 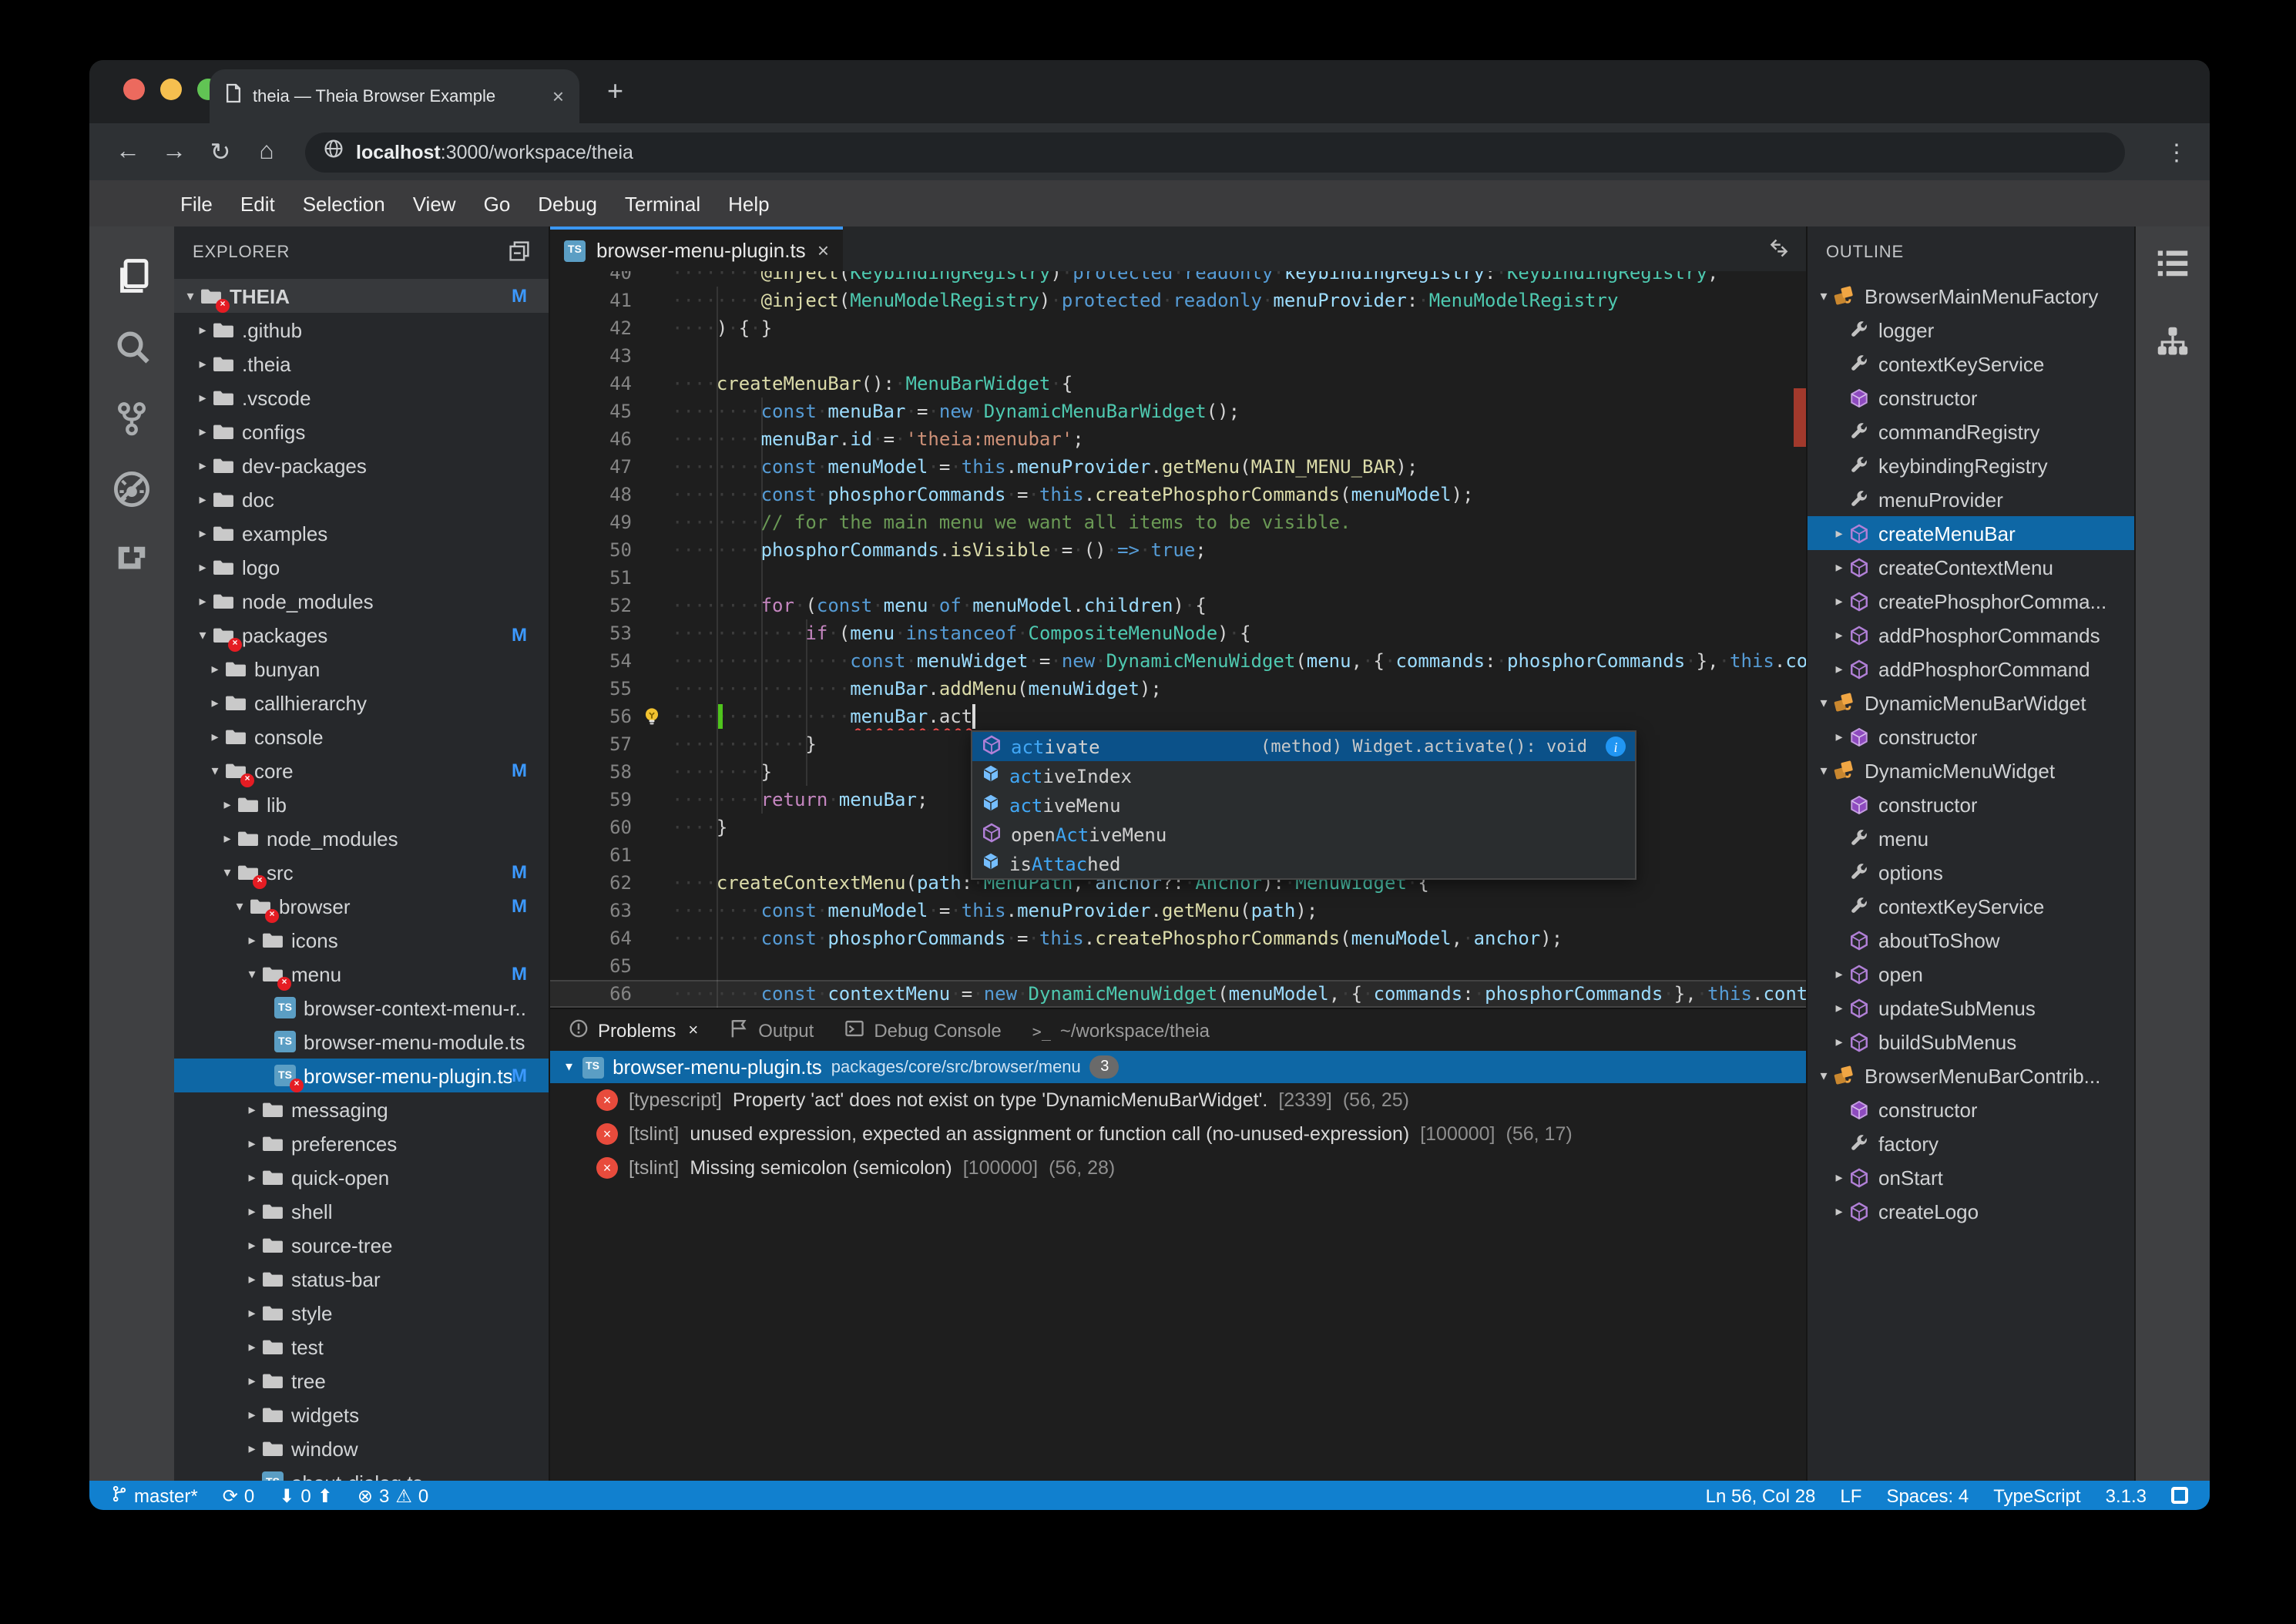 I want to click on status-group: ⟳ 0, so click(x=239, y=1495).